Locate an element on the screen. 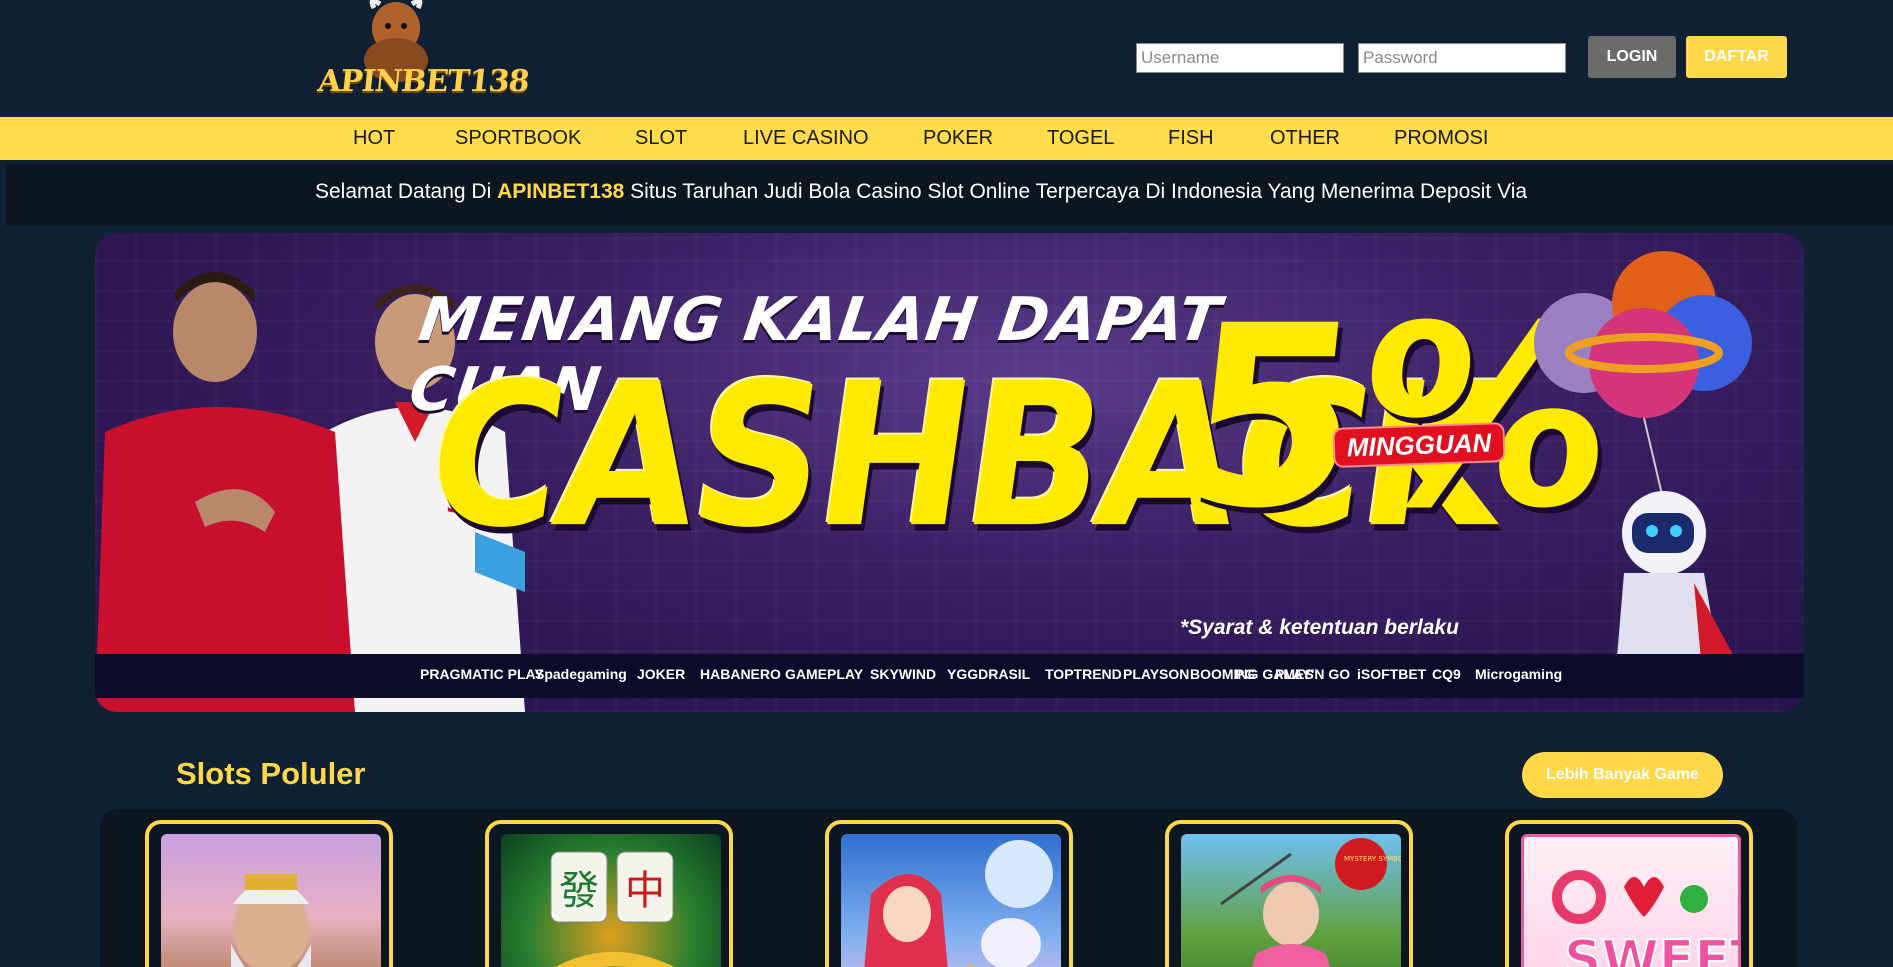 This screenshot has height=967, width=1893. slot-thumbnail: 發 中 is located at coordinates (611, 900).